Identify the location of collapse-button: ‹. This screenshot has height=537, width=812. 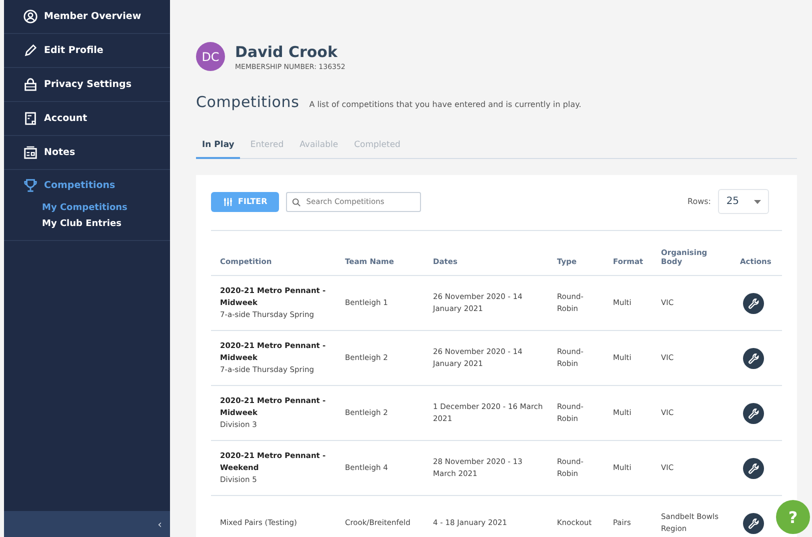
(160, 524).